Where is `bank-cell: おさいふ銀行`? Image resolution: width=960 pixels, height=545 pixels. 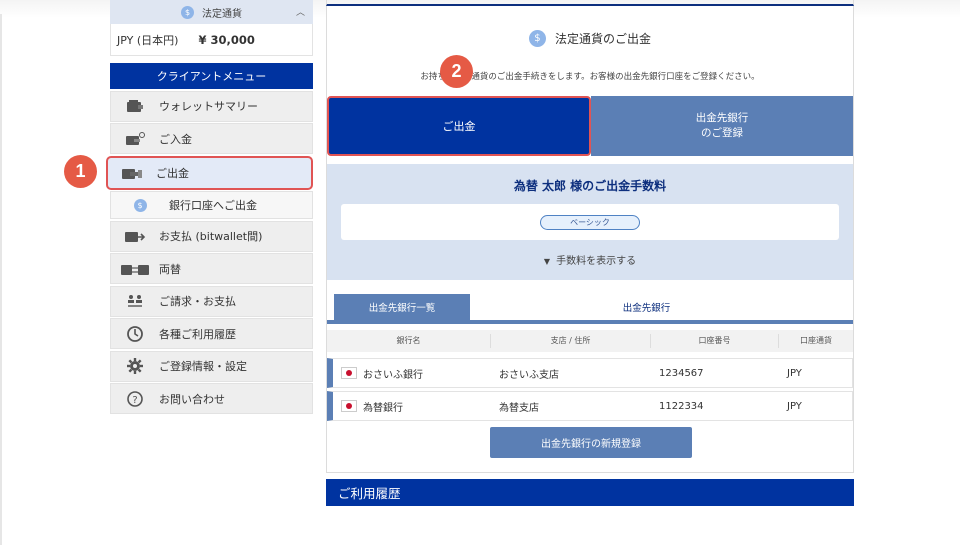
bank-cell: おさいふ銀行 is located at coordinates (414, 373).